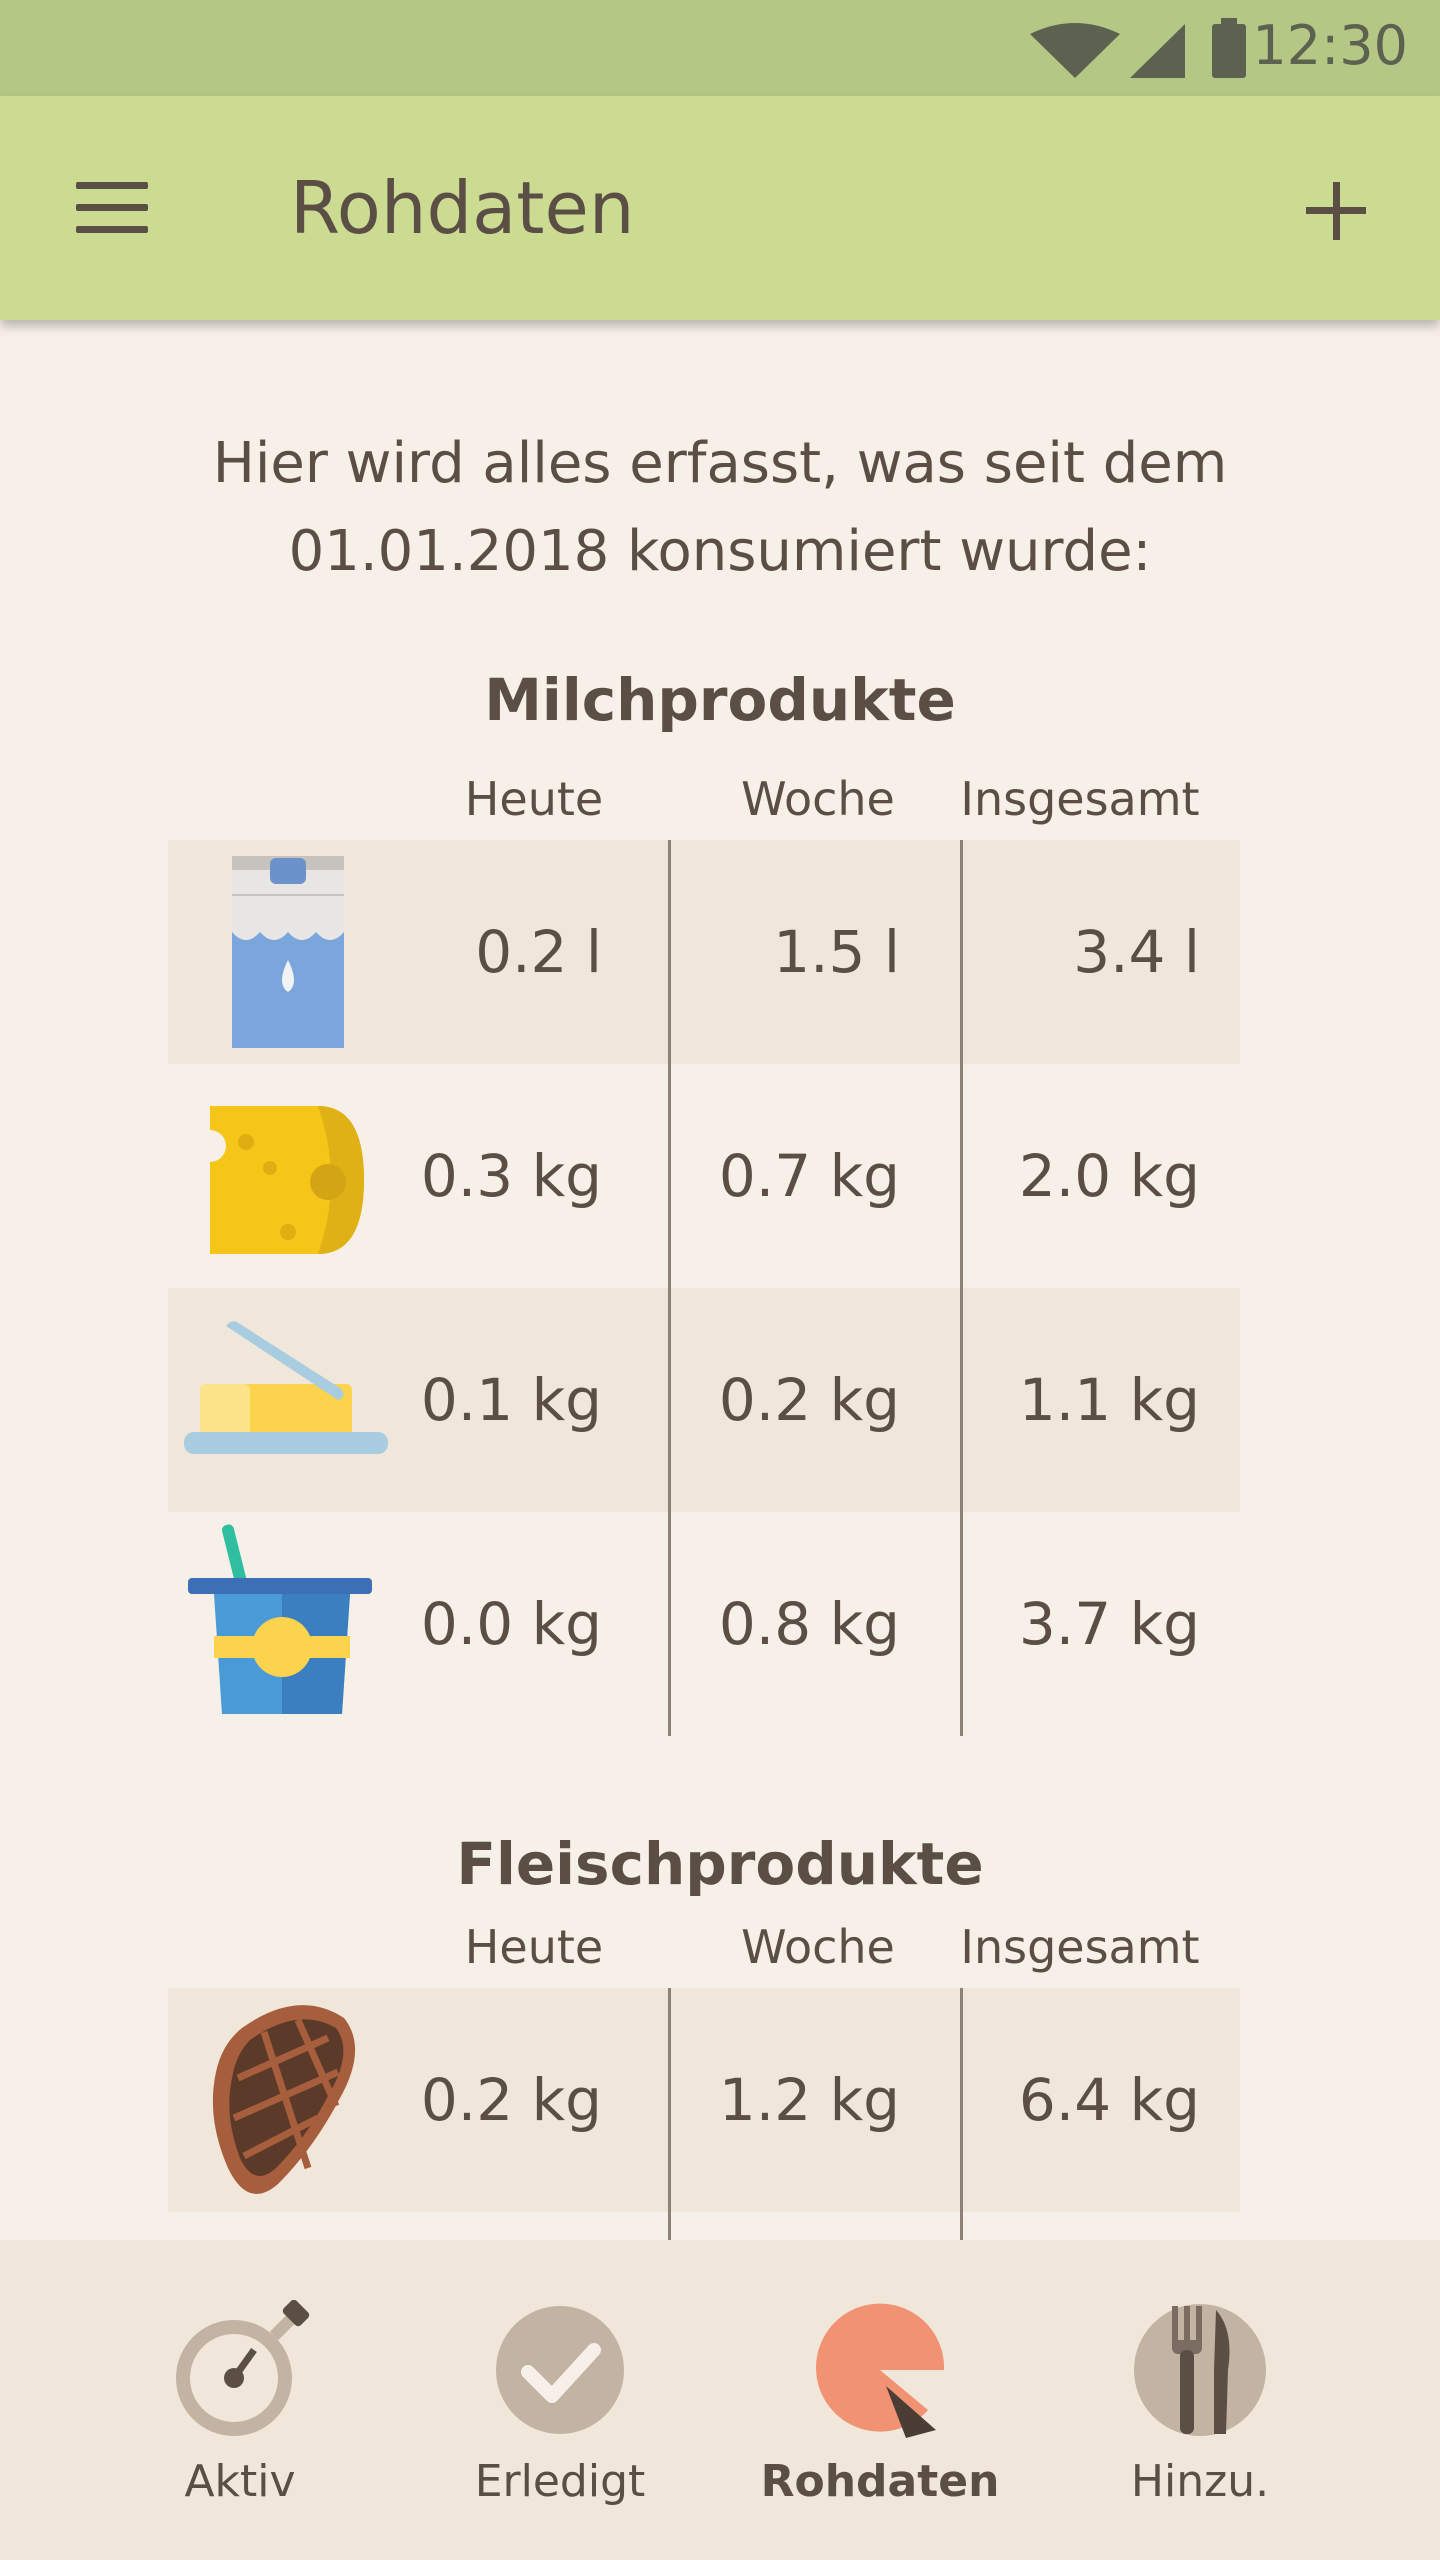 The width and height of the screenshot is (1440, 2560). I want to click on nav-item-erledigt: Erledigt, so click(560, 2400).